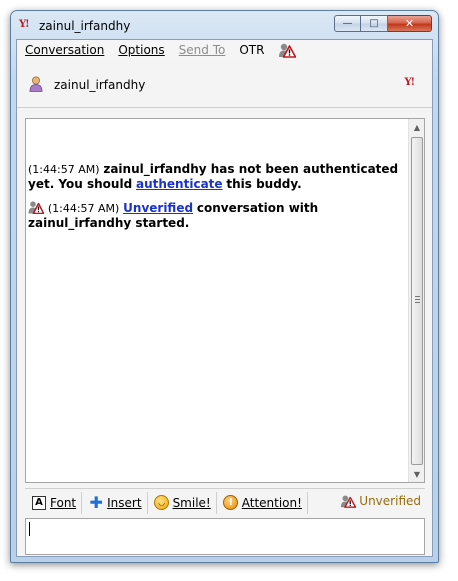  I want to click on authenticate-link: authenticate, so click(179, 184).